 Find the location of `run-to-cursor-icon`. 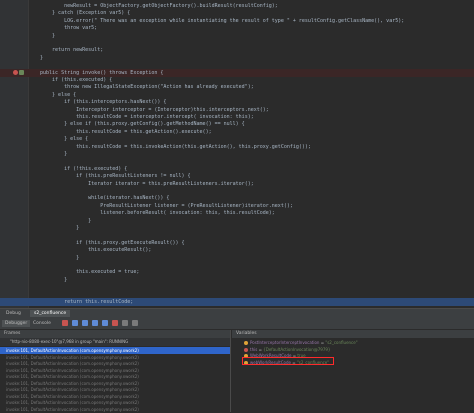

run-to-cursor-icon is located at coordinates (125, 323).